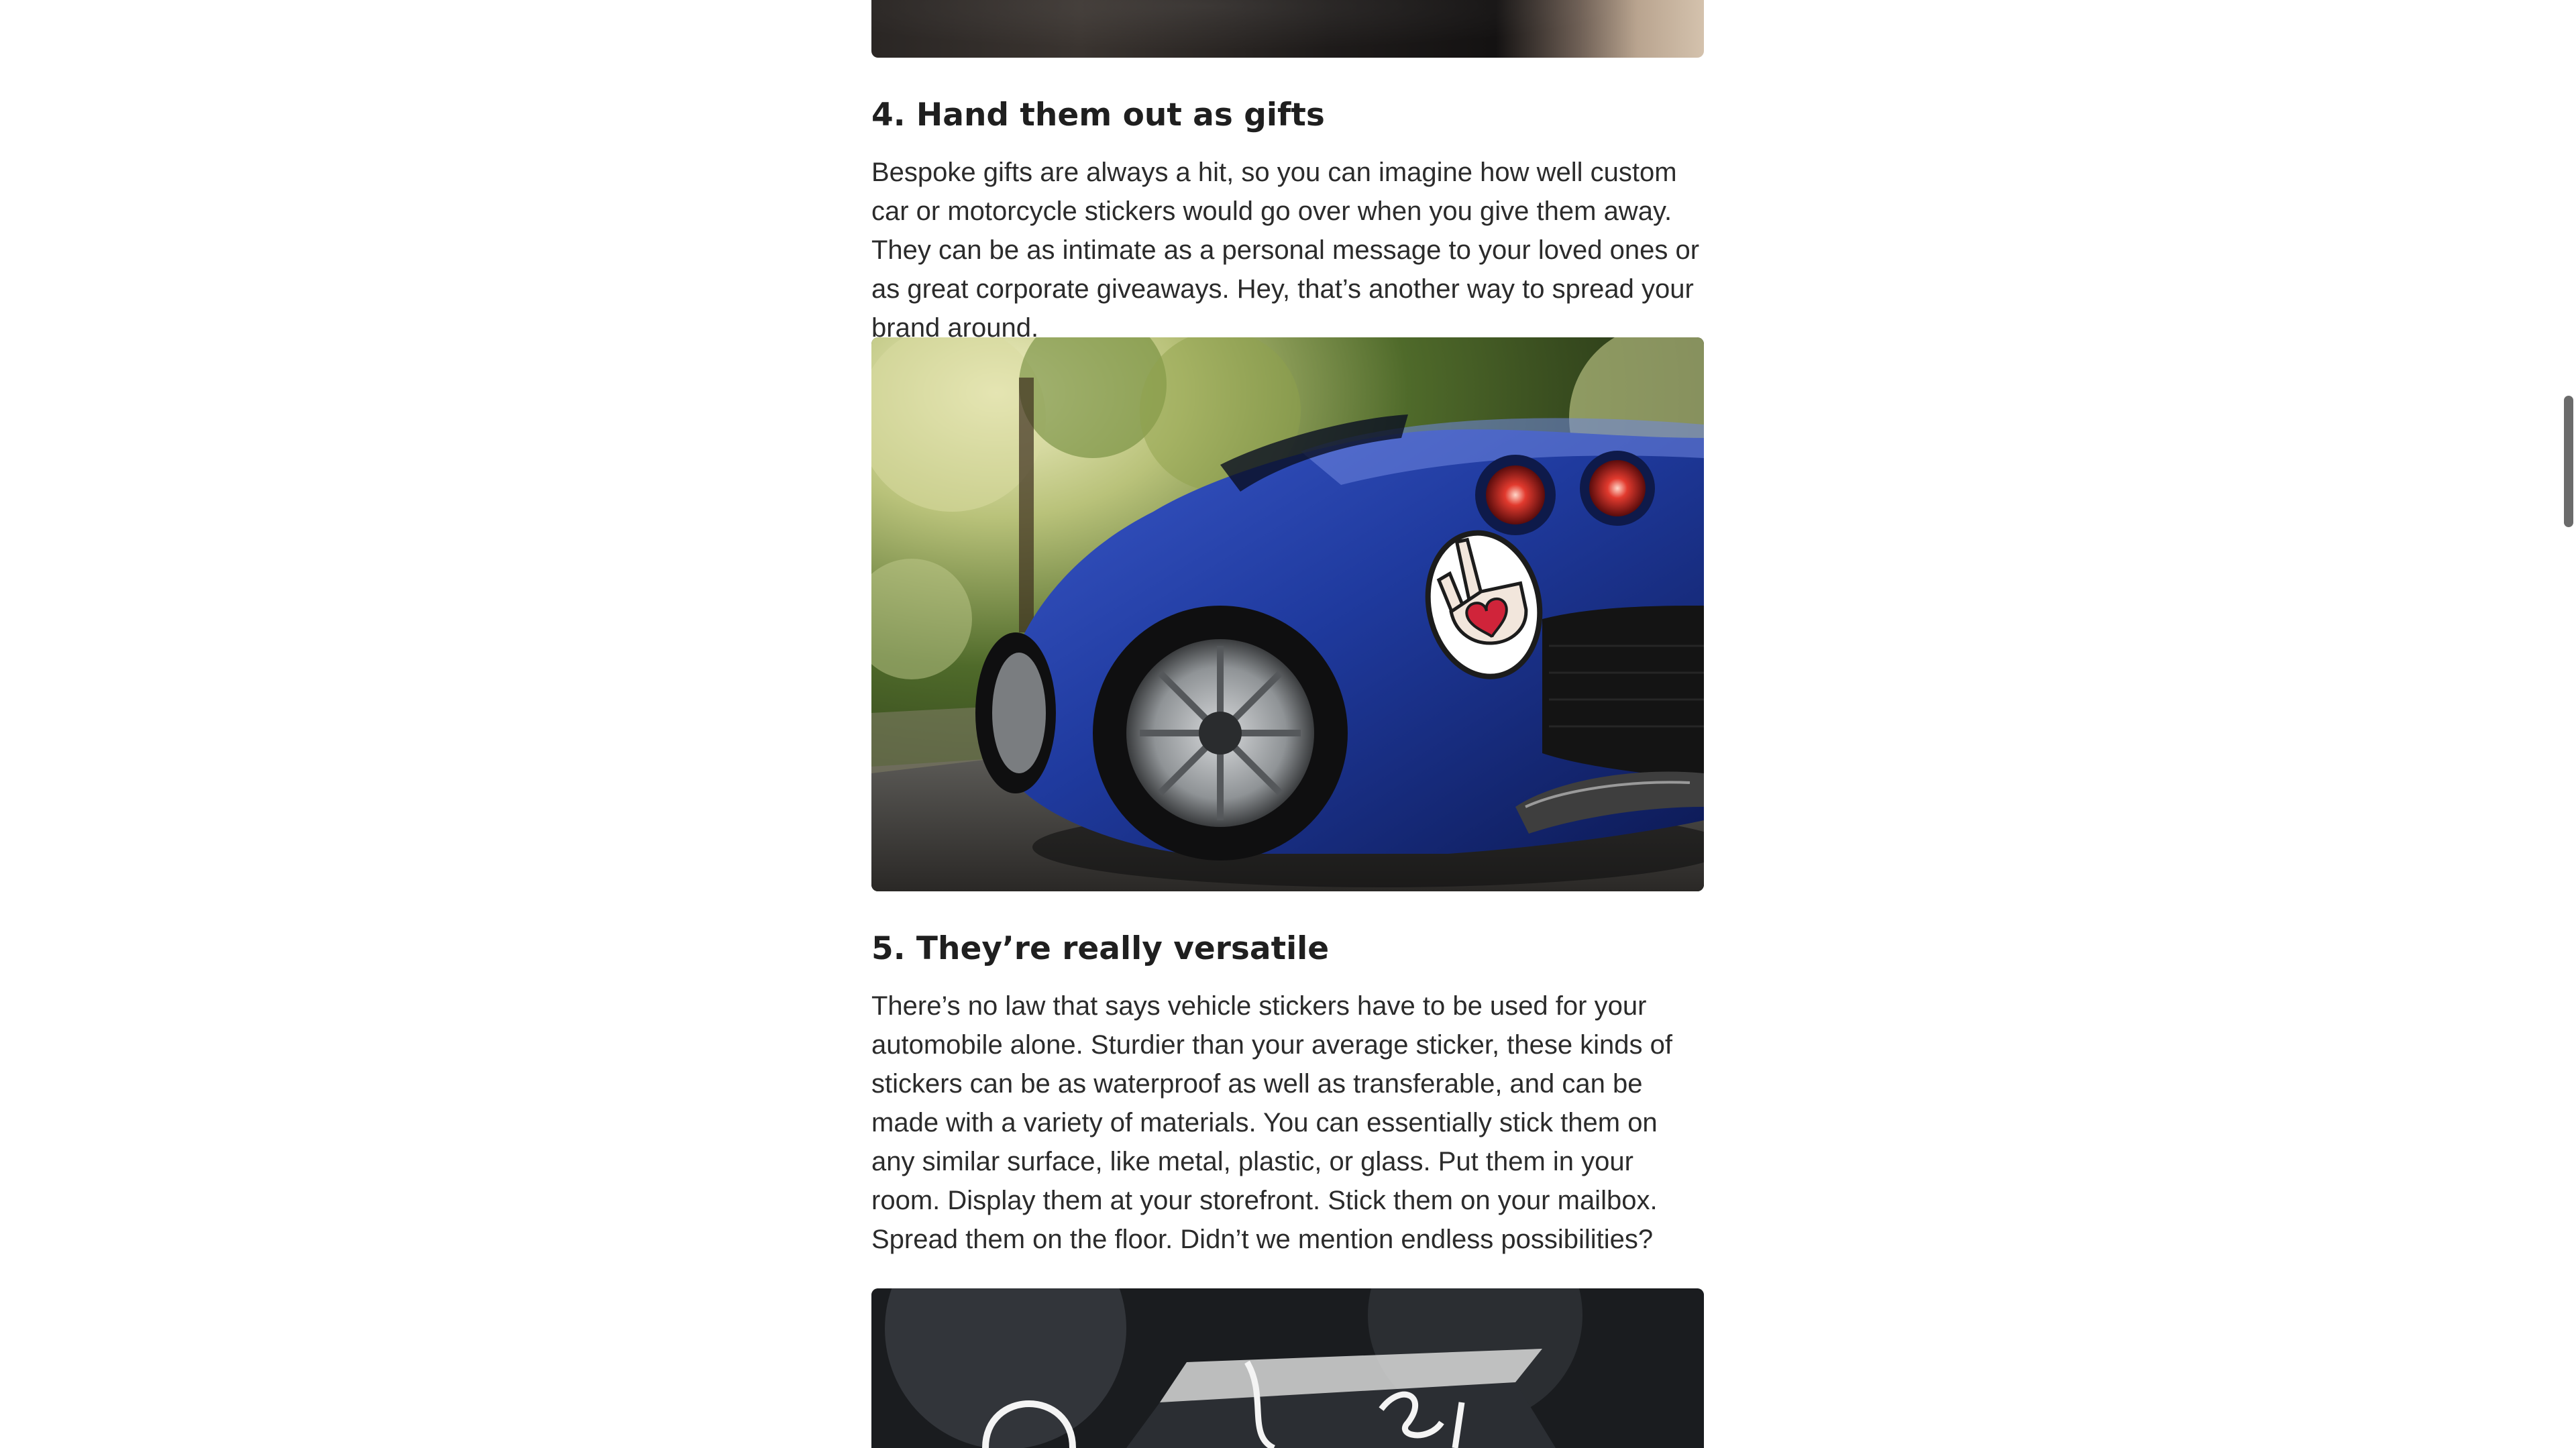 This screenshot has width=2576, height=1448. I want to click on car-sticker-image, so click(1287, 614).